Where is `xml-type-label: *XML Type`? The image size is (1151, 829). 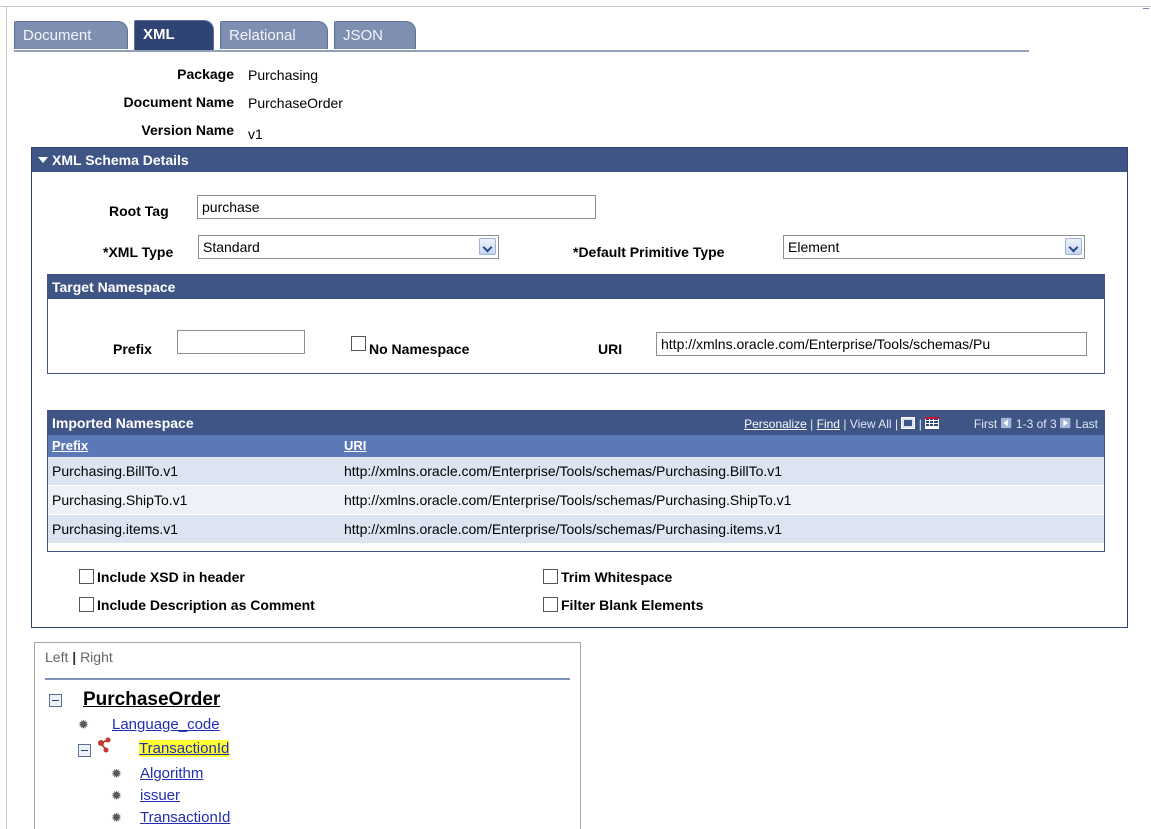 xml-type-label: *XML Type is located at coordinates (138, 252).